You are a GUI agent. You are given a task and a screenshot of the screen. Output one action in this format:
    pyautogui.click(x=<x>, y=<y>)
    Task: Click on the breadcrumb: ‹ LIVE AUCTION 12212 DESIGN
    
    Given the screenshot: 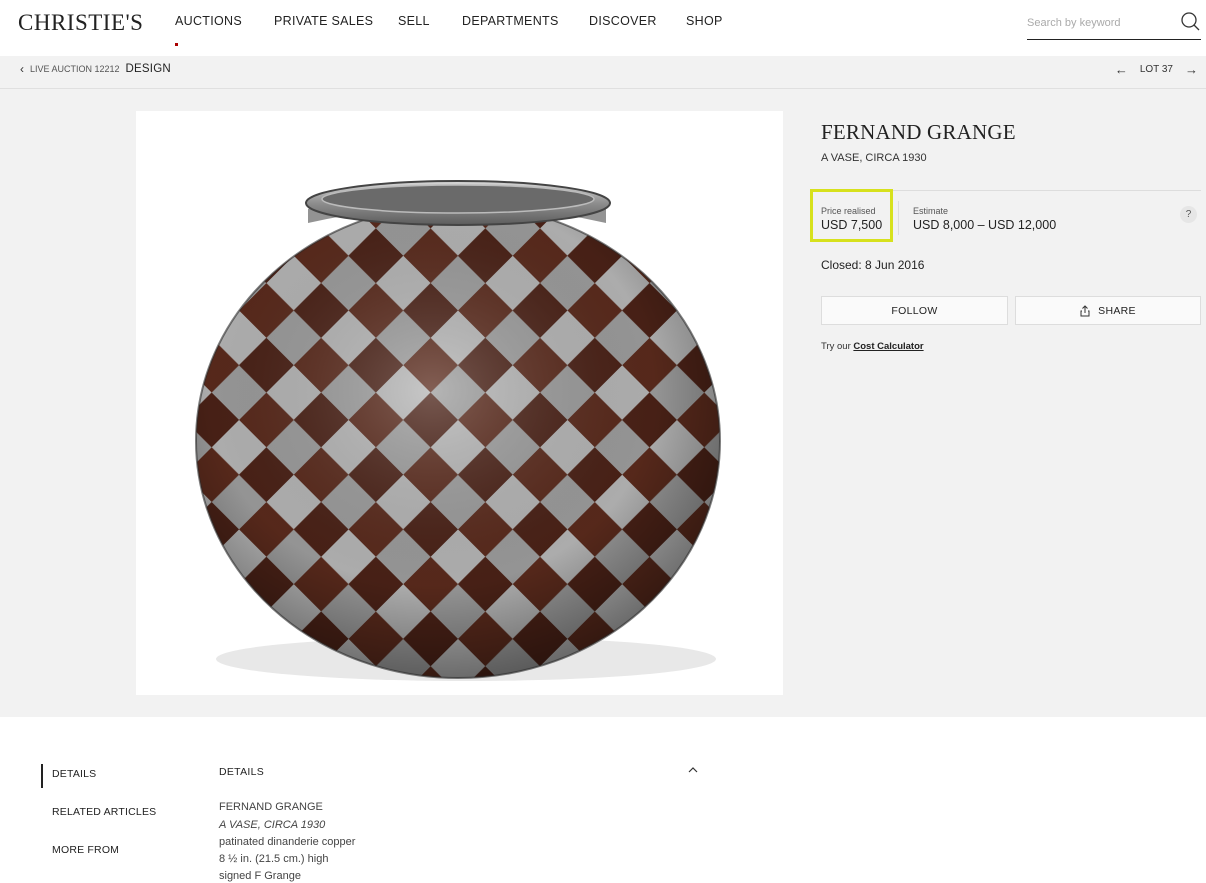 What is the action you would take?
    pyautogui.click(x=95, y=69)
    